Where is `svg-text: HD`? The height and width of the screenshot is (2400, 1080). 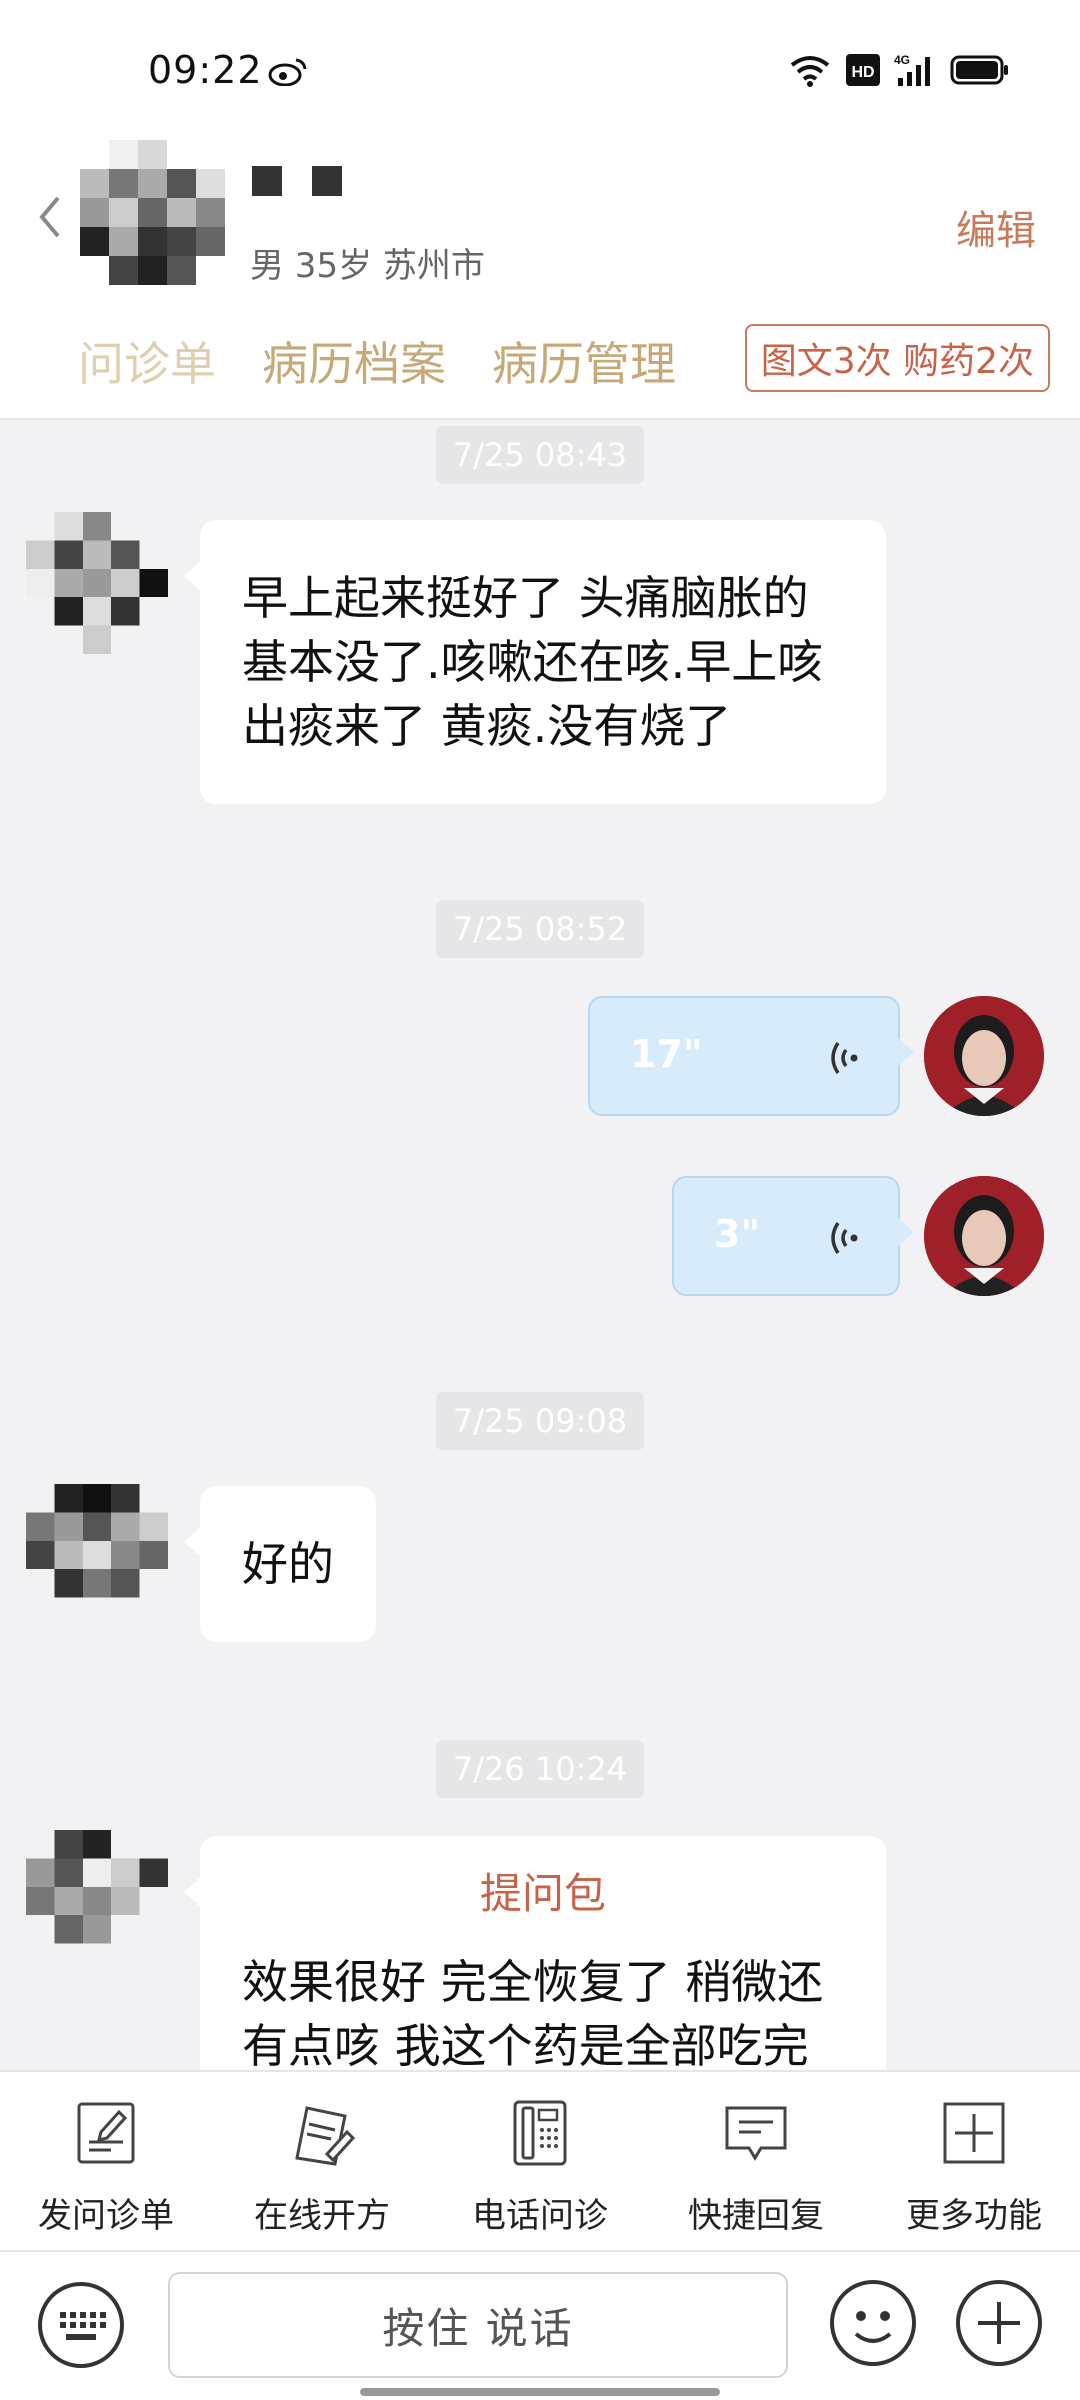 svg-text: HD is located at coordinates (862, 72).